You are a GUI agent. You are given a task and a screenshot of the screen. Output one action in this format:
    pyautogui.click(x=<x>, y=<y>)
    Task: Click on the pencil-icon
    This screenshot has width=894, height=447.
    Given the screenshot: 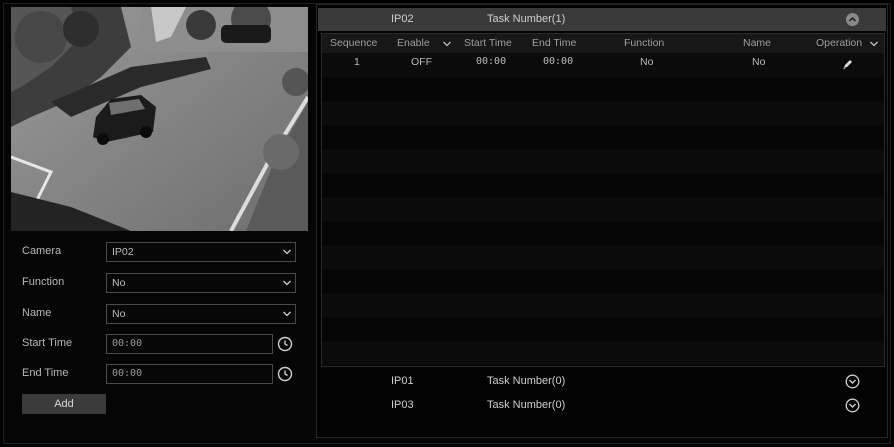 What is the action you would take?
    pyautogui.click(x=848, y=64)
    